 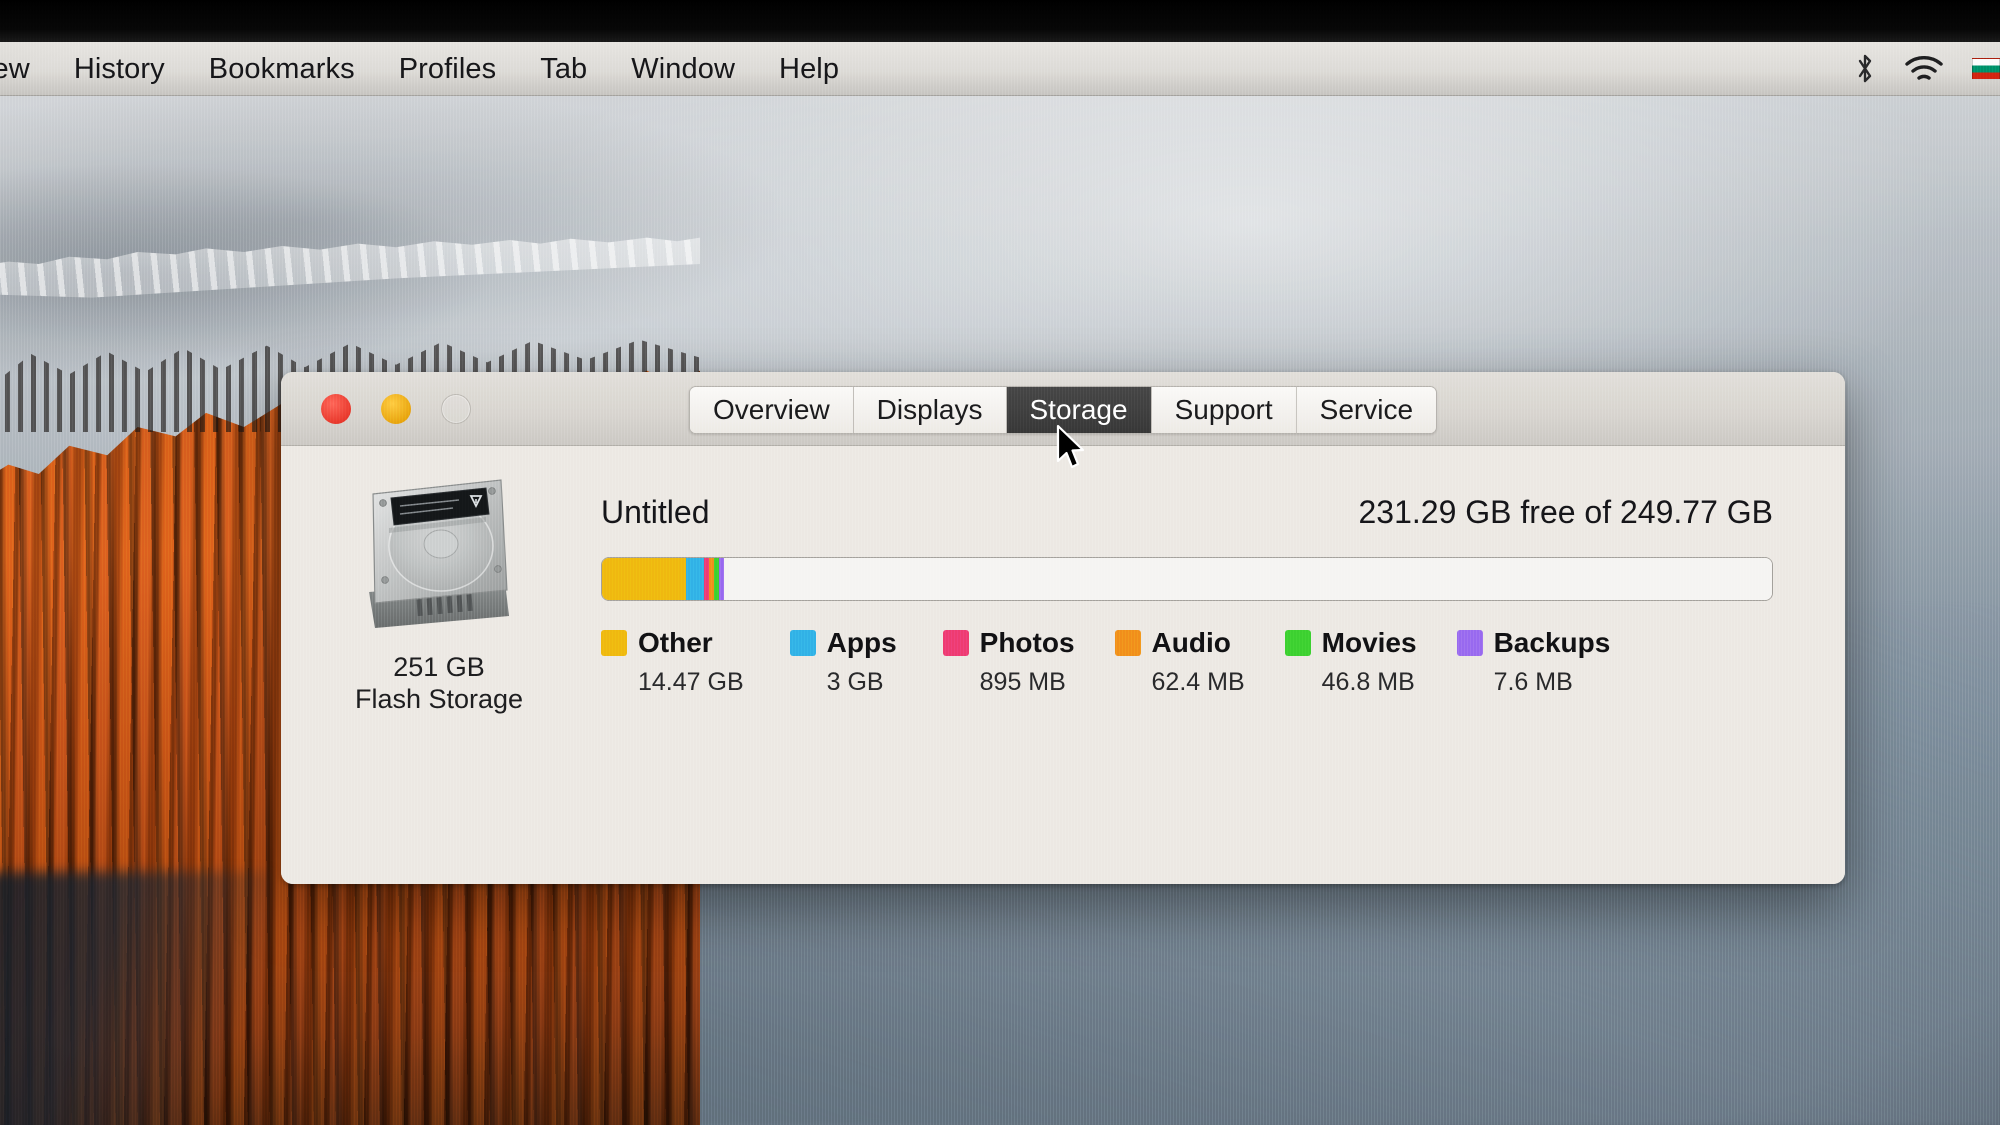 What do you see at coordinates (1368, 682) in the screenshot?
I see `legend-value-movies: 46.8 MB` at bounding box center [1368, 682].